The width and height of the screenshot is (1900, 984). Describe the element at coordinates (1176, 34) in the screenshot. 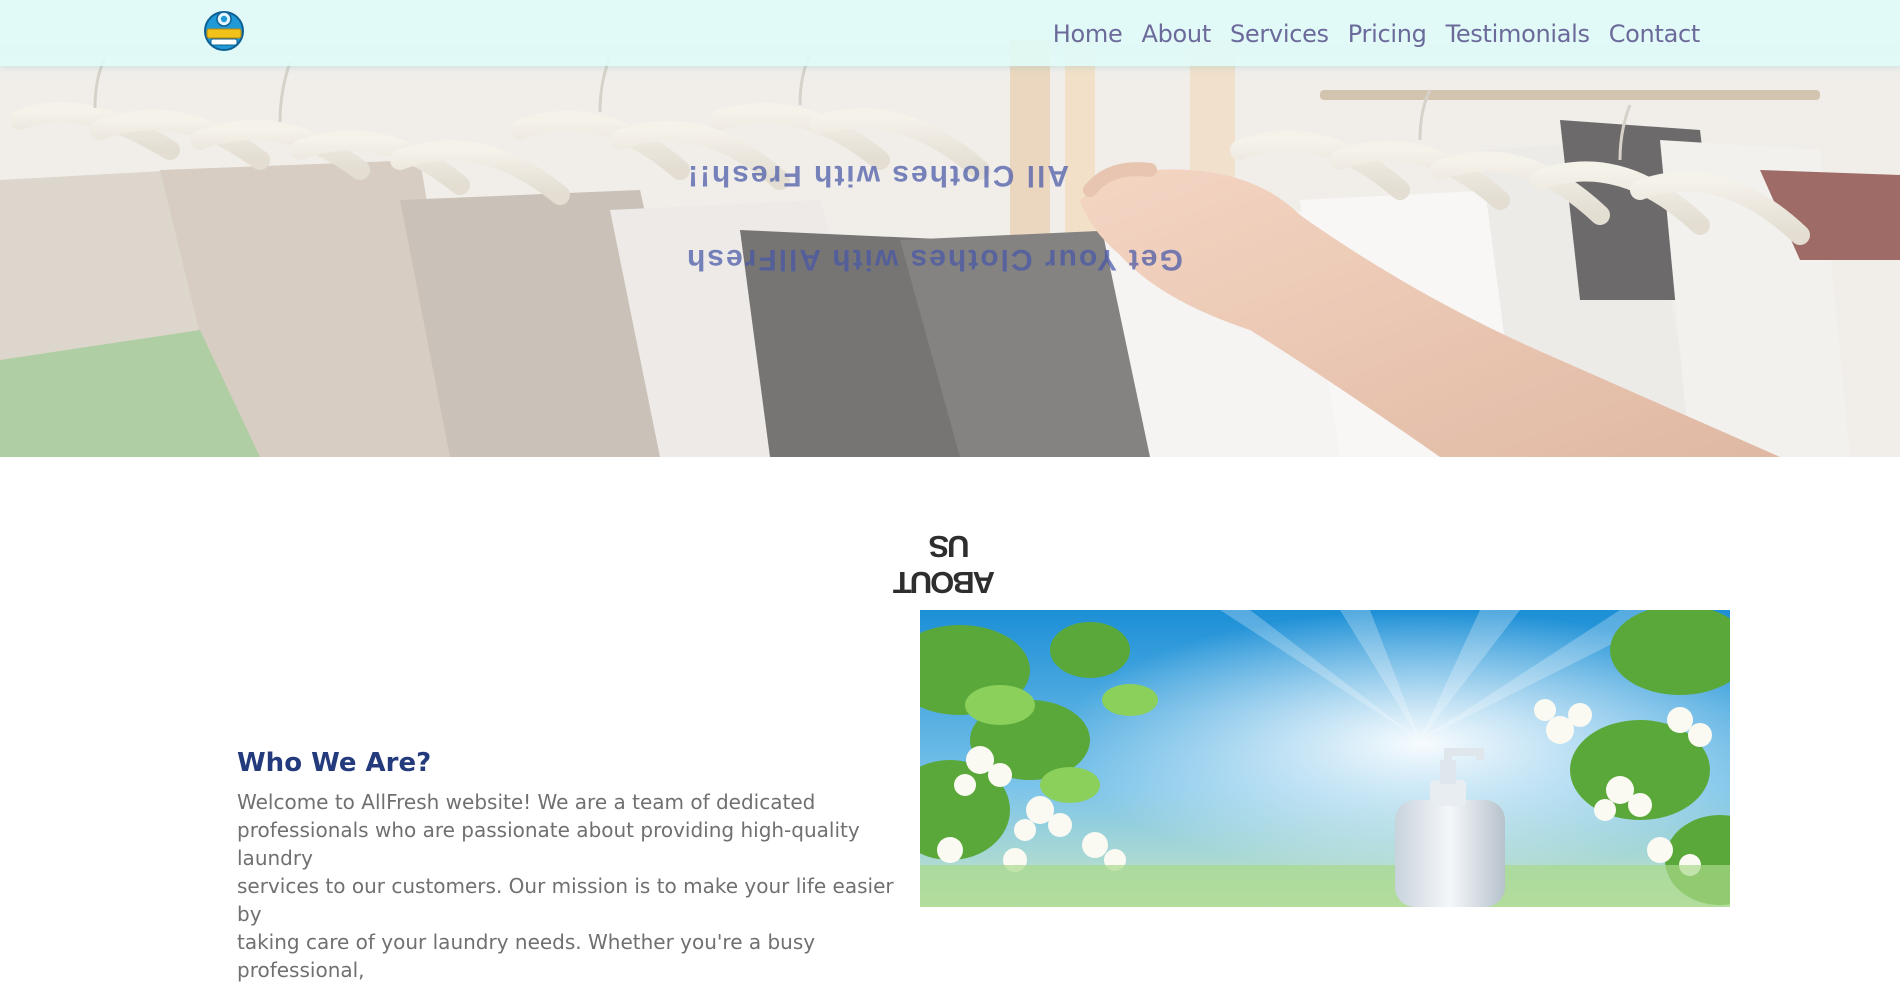

I see `nav-link-about: About` at that location.